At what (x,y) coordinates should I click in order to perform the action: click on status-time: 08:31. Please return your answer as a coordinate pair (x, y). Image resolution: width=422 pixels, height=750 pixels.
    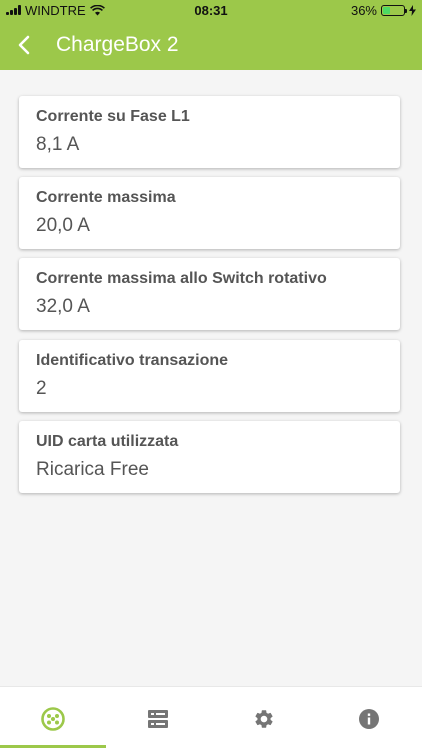
    Looking at the image, I should click on (211, 10).